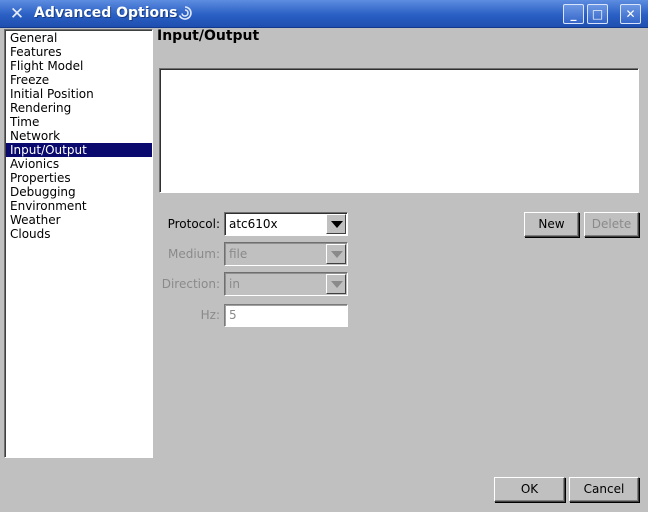 This screenshot has width=648, height=512. I want to click on minimize-icon: _, so click(573, 14).